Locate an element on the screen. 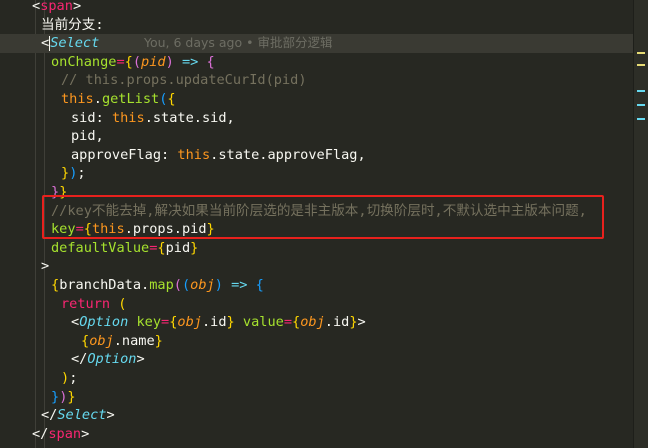 Image resolution: width=648 pixels, height=448 pixels. code-token: 当前分支: is located at coordinates (72, 24).